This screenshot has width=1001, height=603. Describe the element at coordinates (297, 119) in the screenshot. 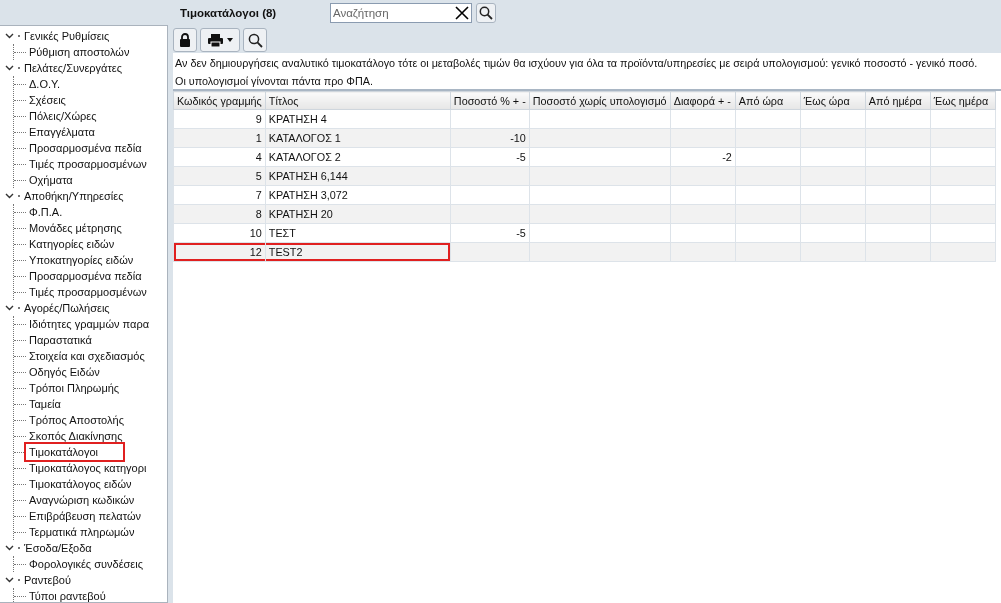

I see `table-cell: ΚΡΑΤΗΣΗ 4` at that location.